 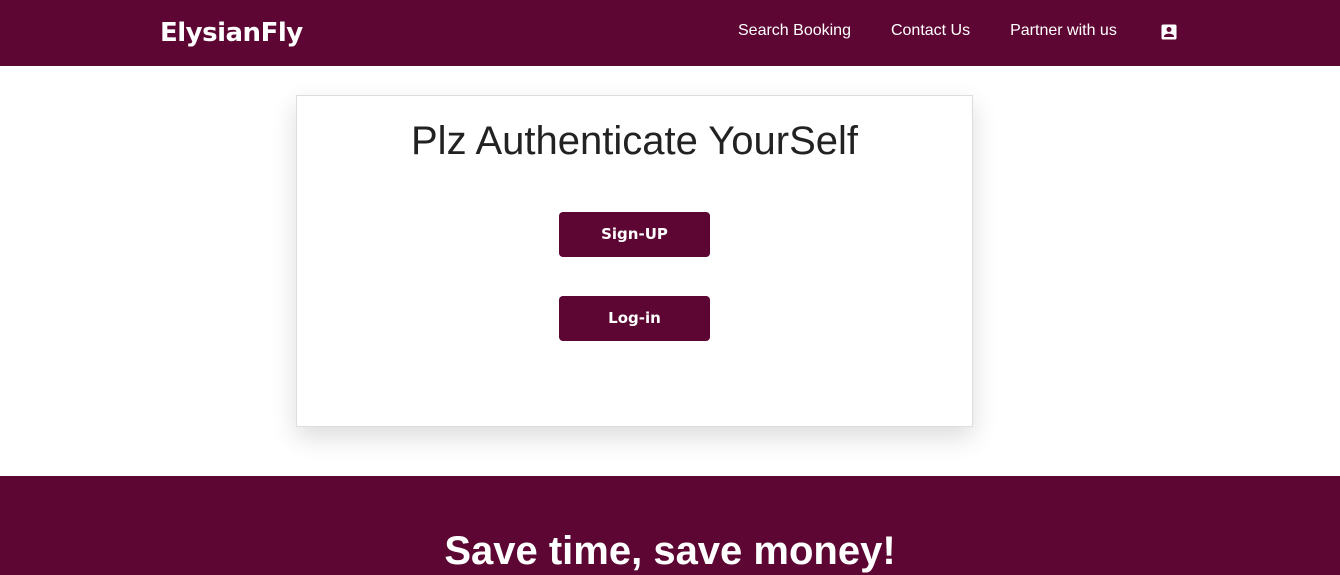 What do you see at coordinates (794, 31) in the screenshot?
I see `nav-search-booking: Search Booking` at bounding box center [794, 31].